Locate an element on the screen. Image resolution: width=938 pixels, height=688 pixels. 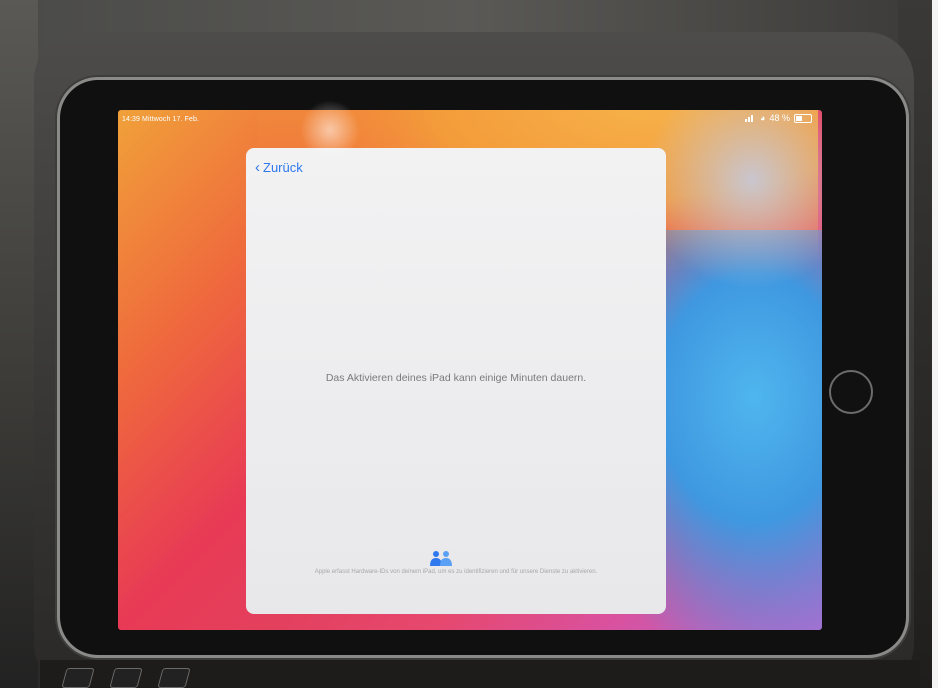
battery-percent: 48 % is located at coordinates (779, 118).